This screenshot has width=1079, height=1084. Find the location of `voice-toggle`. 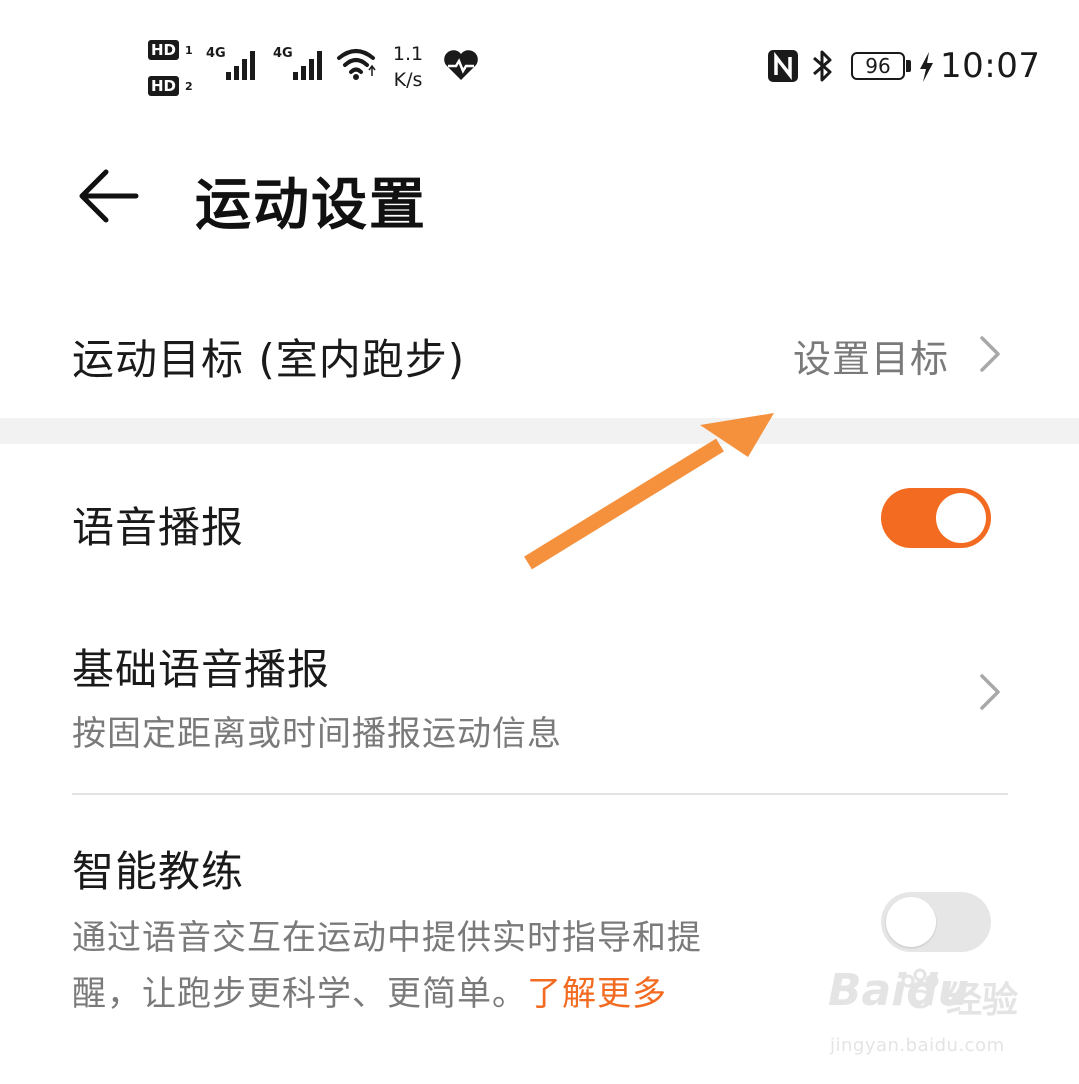

voice-toggle is located at coordinates (936, 518).